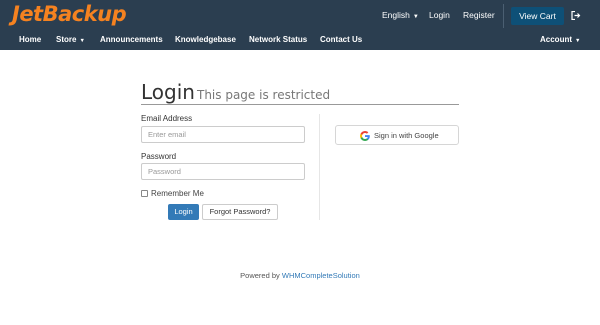 The height and width of the screenshot is (325, 600). What do you see at coordinates (240, 212) in the screenshot?
I see `forgot-password-button: Forgot Password?` at bounding box center [240, 212].